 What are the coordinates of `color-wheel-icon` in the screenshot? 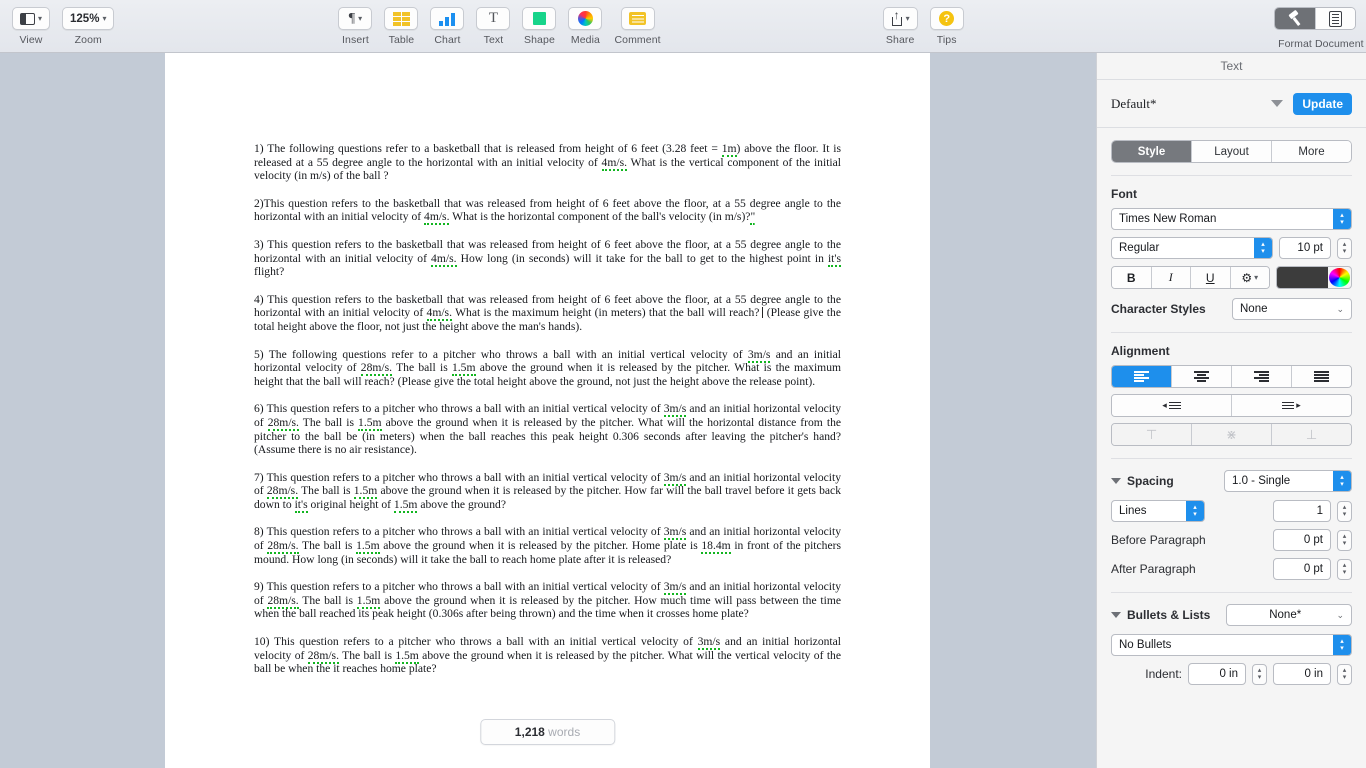 It's located at (1339, 277).